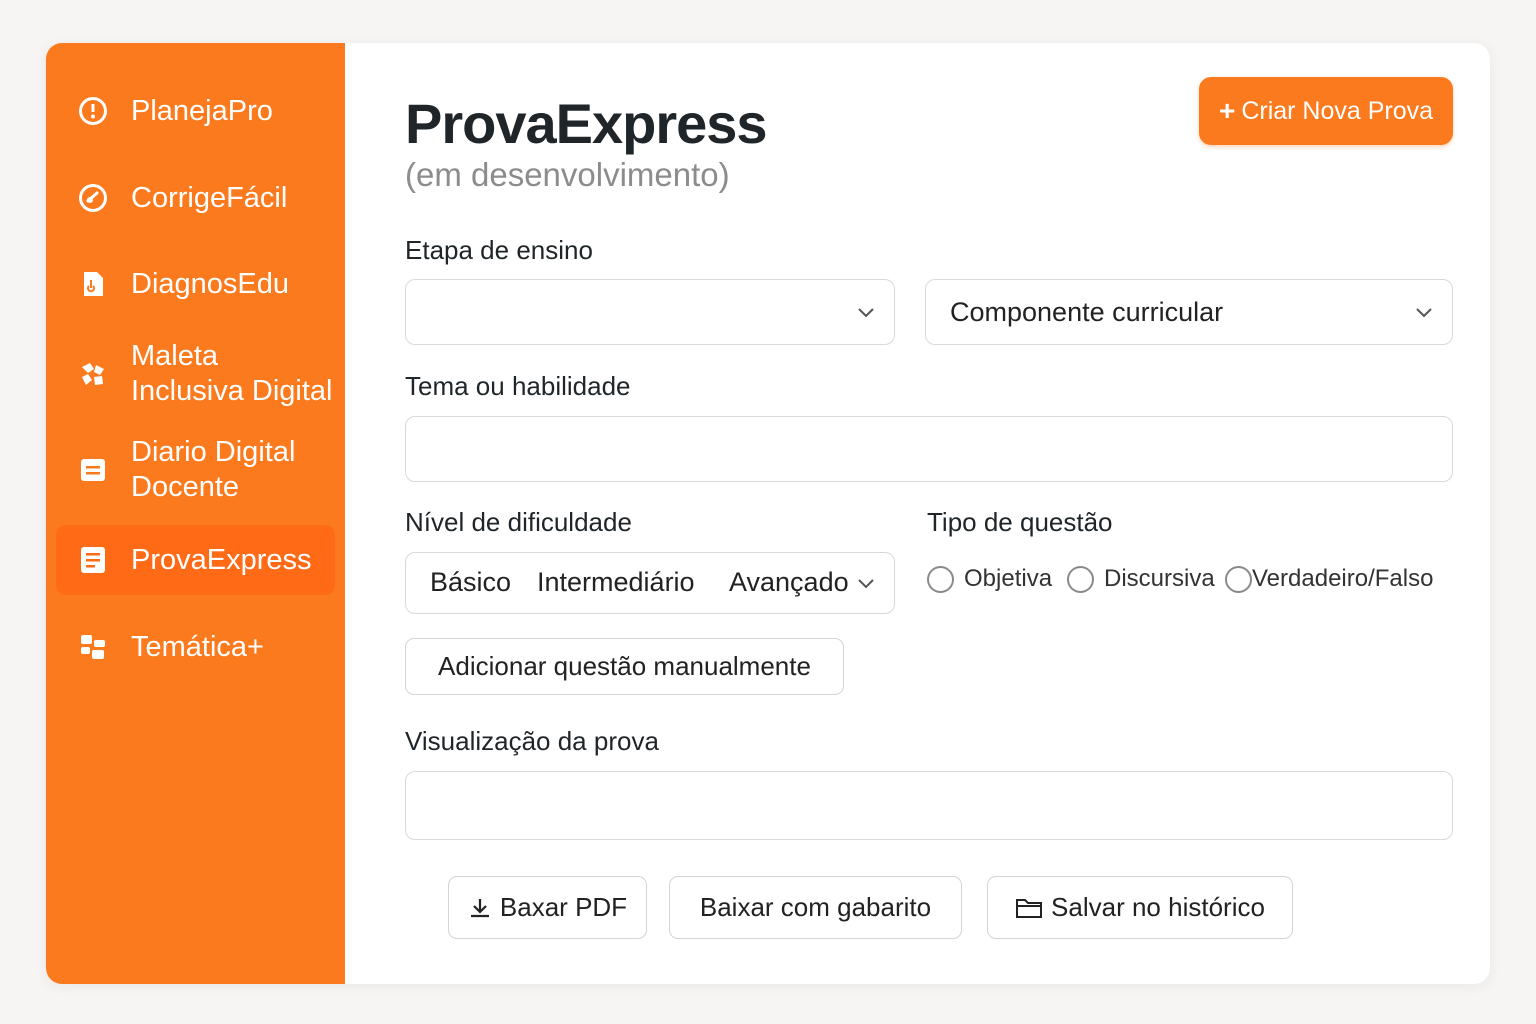  What do you see at coordinates (93, 470) in the screenshot?
I see `notebook-icon` at bounding box center [93, 470].